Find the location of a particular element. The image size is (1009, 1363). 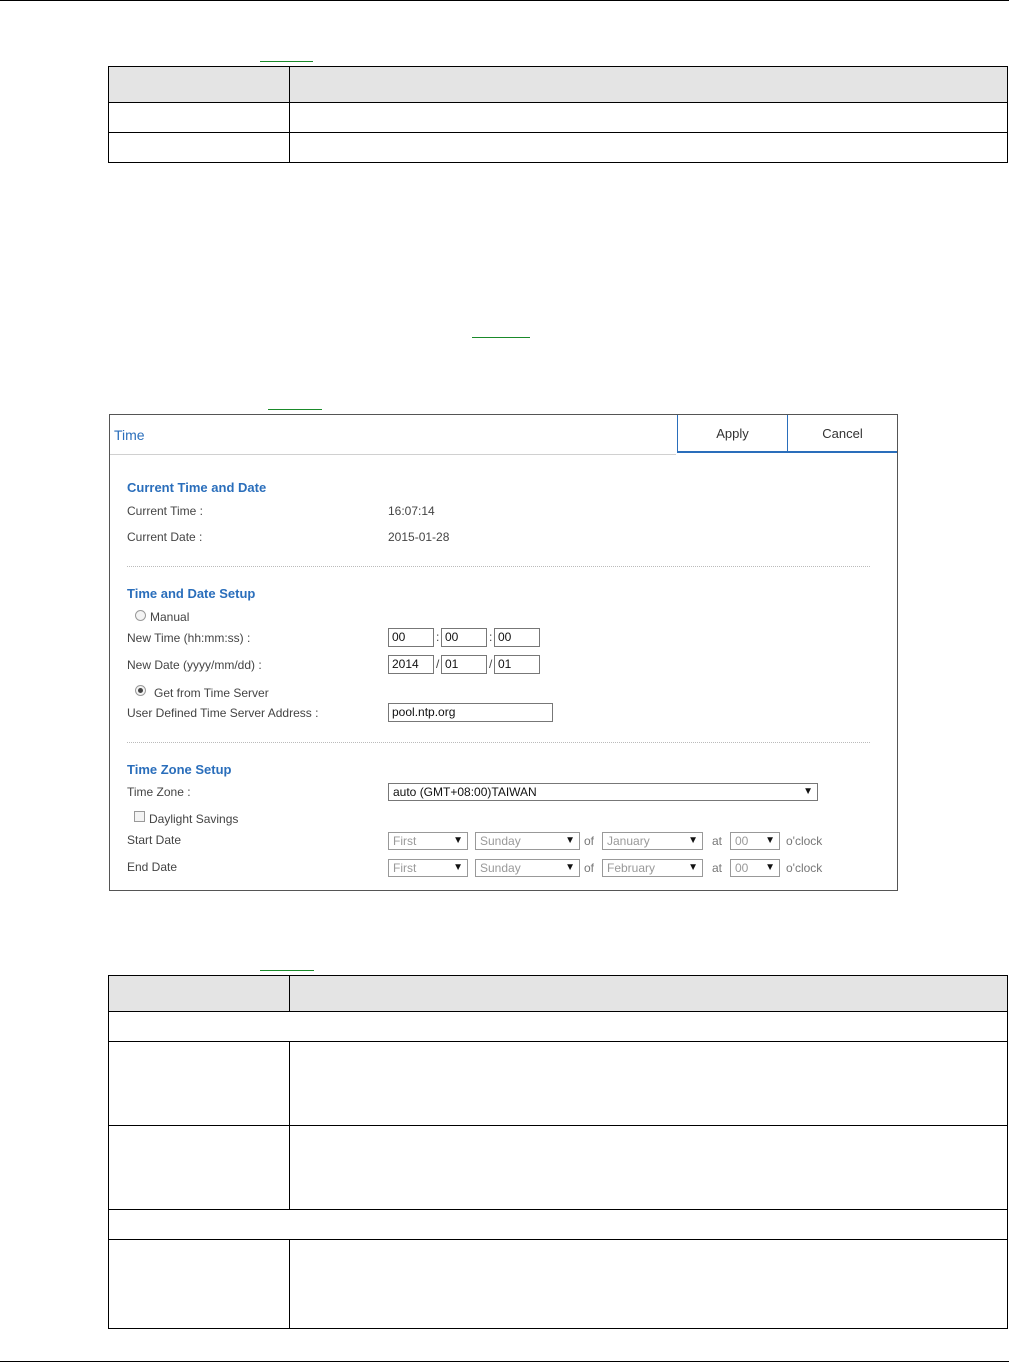

time-date-setup-heading: Time and Date Setup is located at coordinates (191, 593).